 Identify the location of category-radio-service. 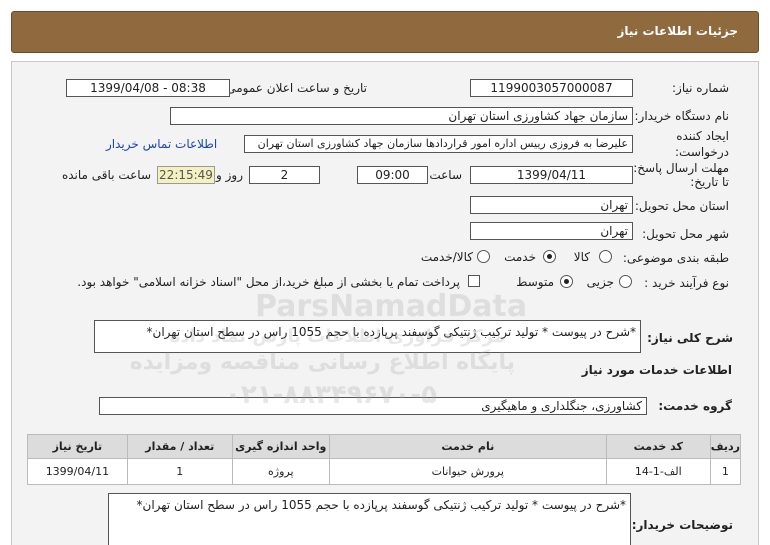
(549, 256).